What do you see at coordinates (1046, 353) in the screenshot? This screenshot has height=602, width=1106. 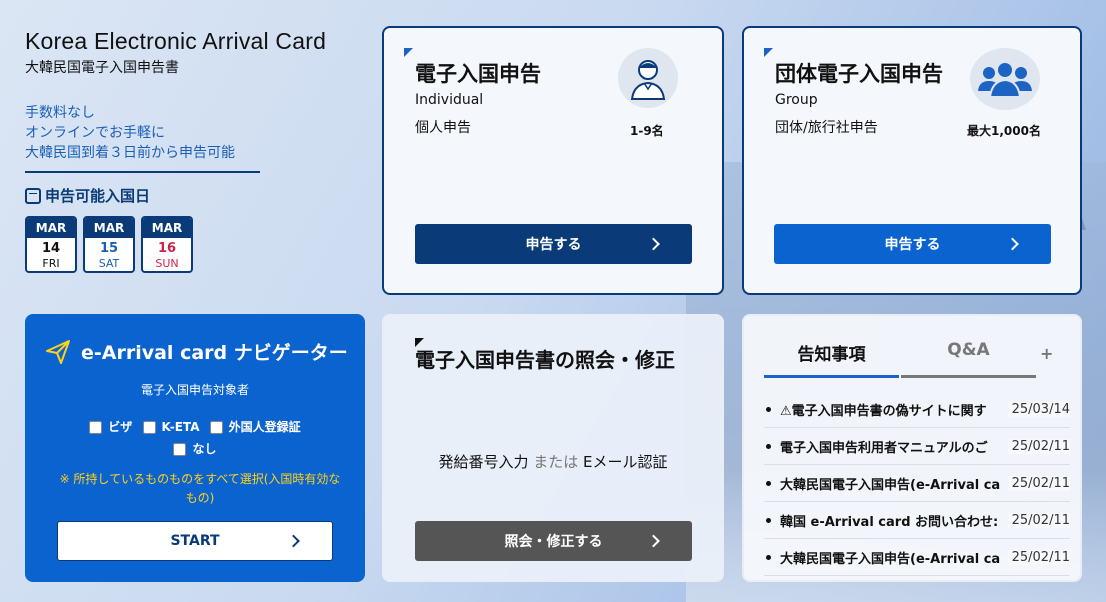 I see `more-plus-icon: +` at bounding box center [1046, 353].